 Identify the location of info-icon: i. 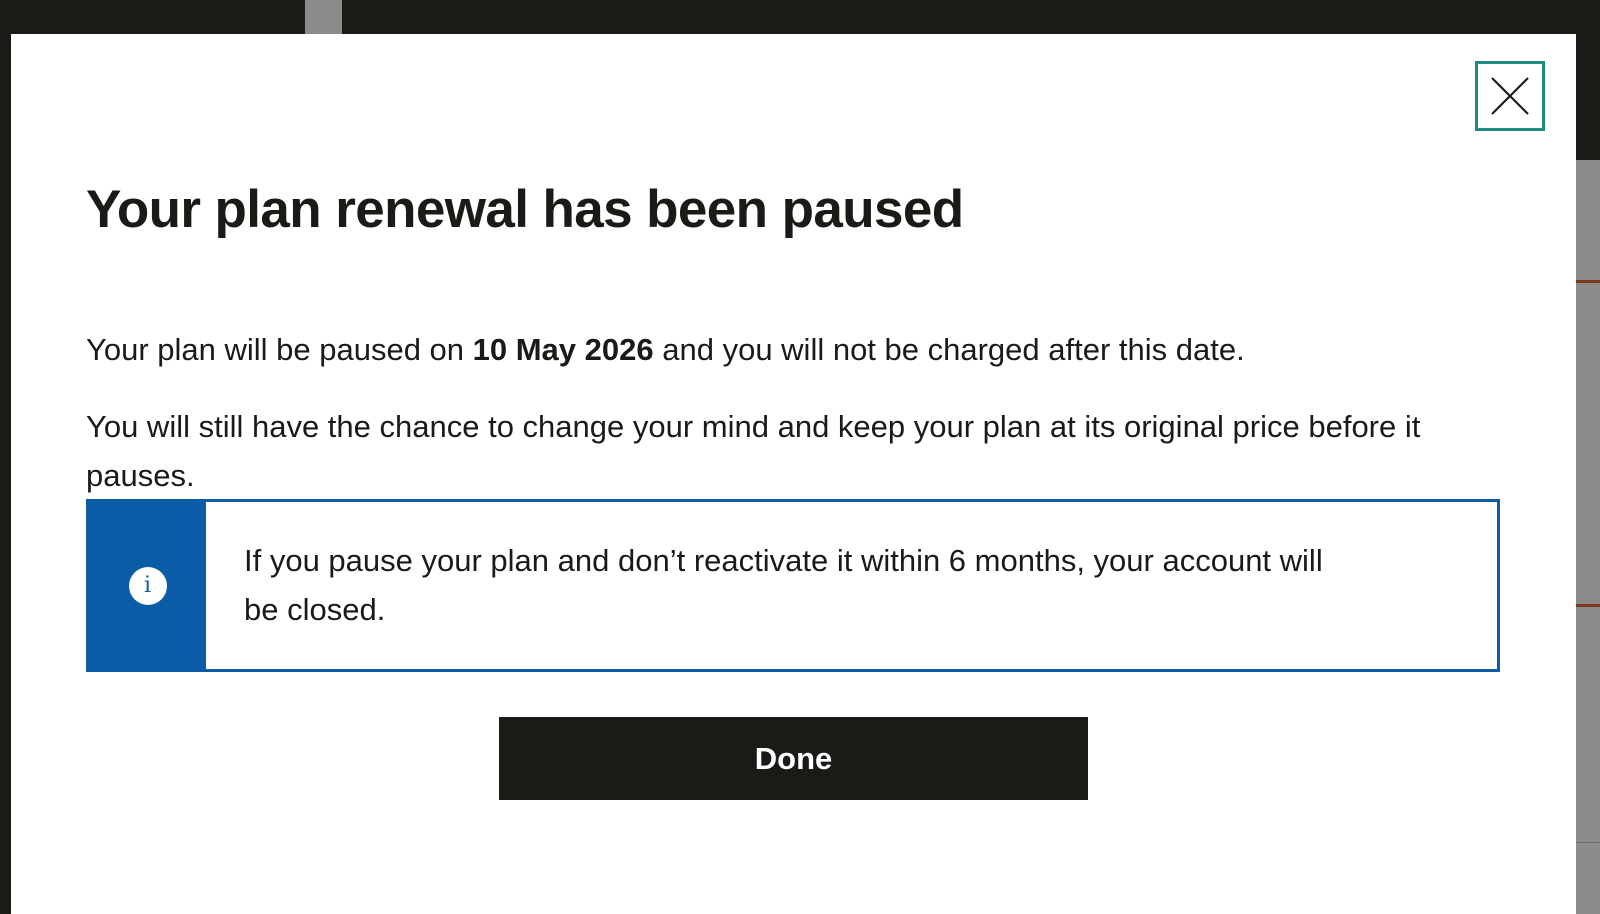
(147, 585).